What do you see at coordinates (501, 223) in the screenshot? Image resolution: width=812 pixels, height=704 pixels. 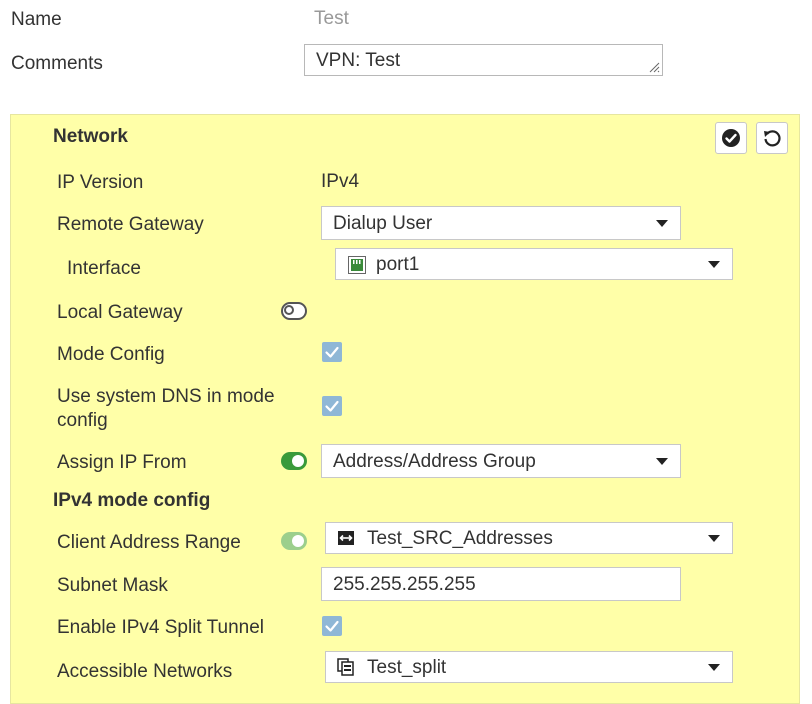 I see `remote-gateway-select: Dialup User` at bounding box center [501, 223].